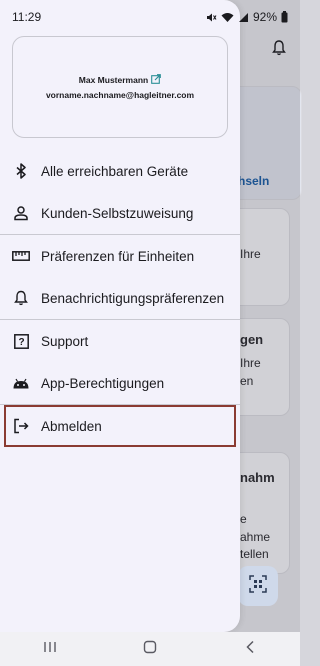 The height and width of the screenshot is (666, 320). Describe the element at coordinates (115, 171) in the screenshot. I see `menu-item-label: Alle erreichbaren Geräte` at that location.